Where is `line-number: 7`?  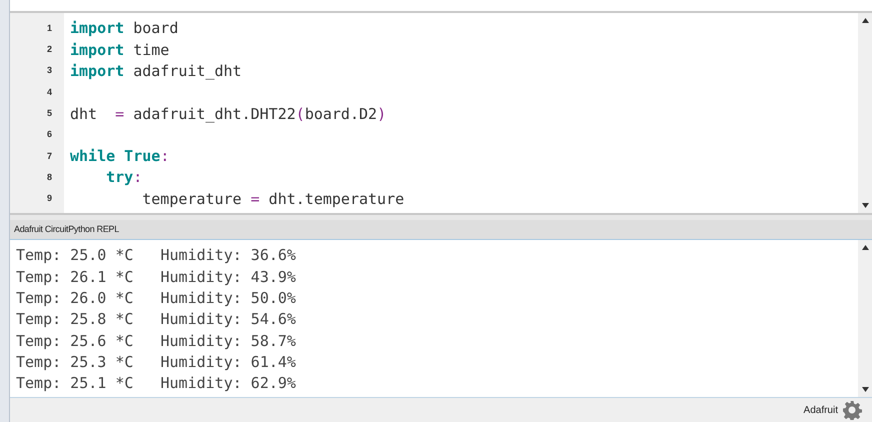
line-number: 7 is located at coordinates (49, 156).